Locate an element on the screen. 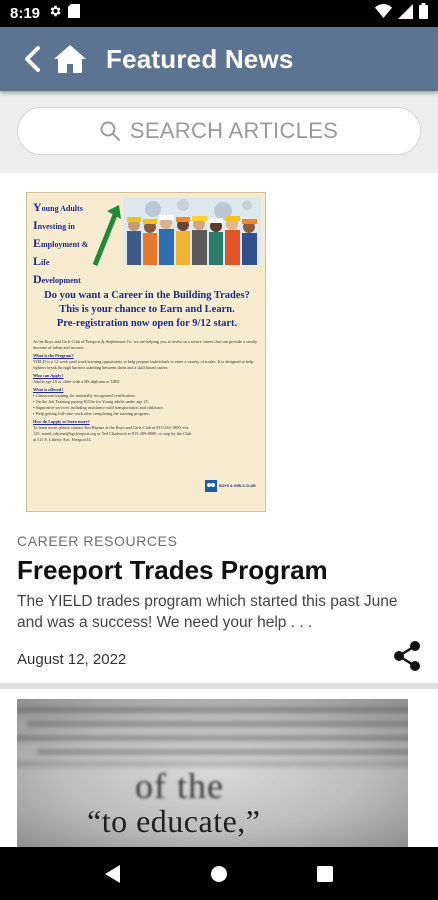 The height and width of the screenshot is (900, 438). workers-photo is located at coordinates (192, 231).